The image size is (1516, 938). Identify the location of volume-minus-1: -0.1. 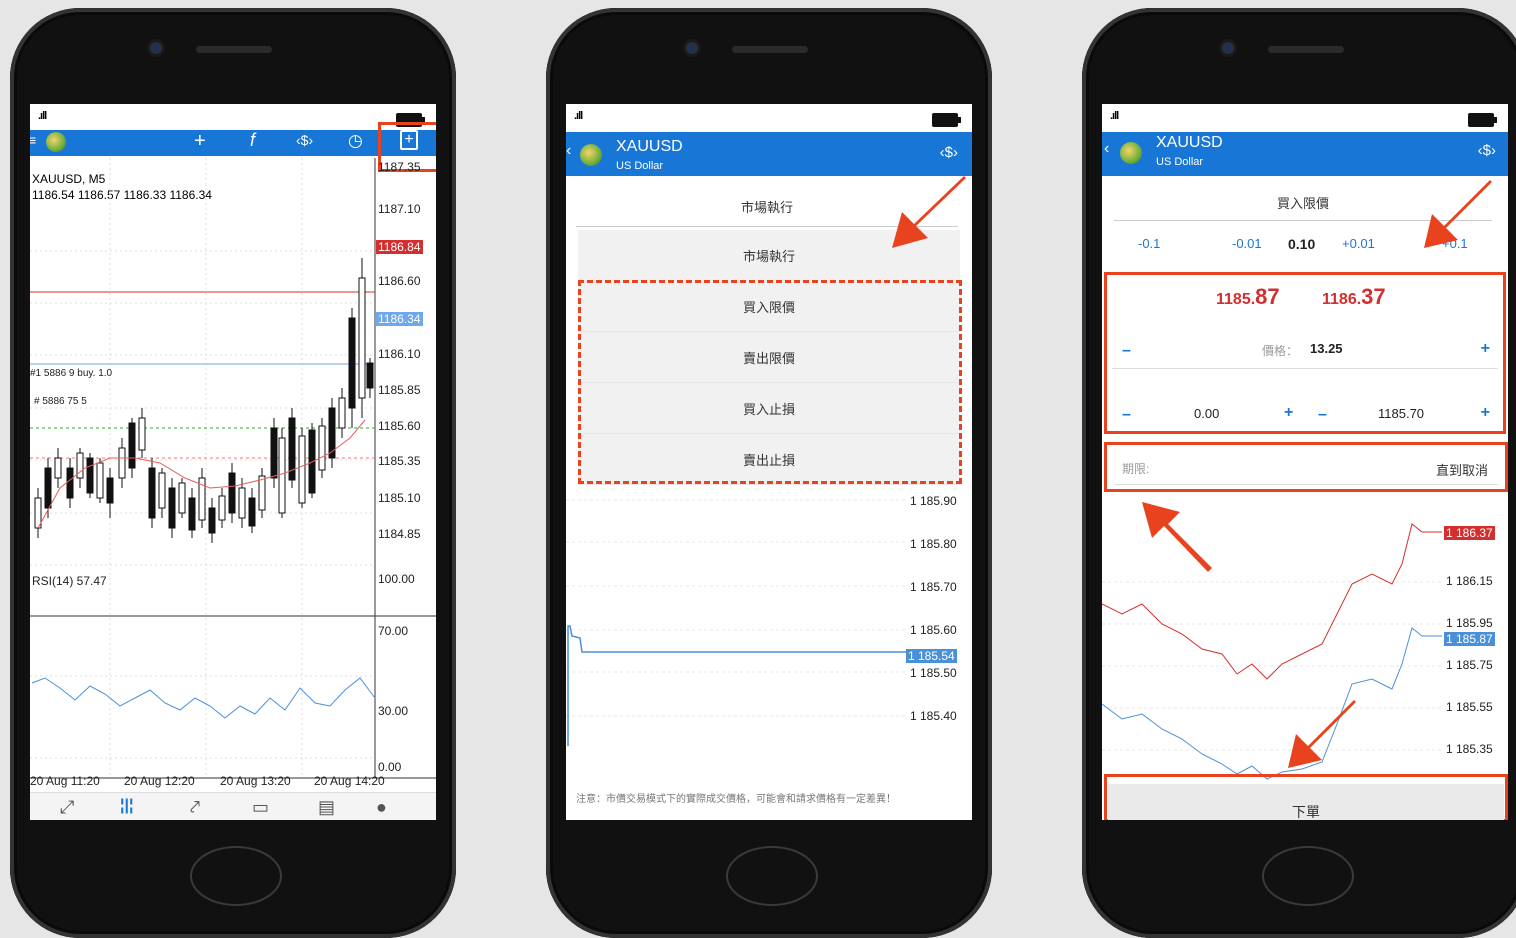
(1149, 243).